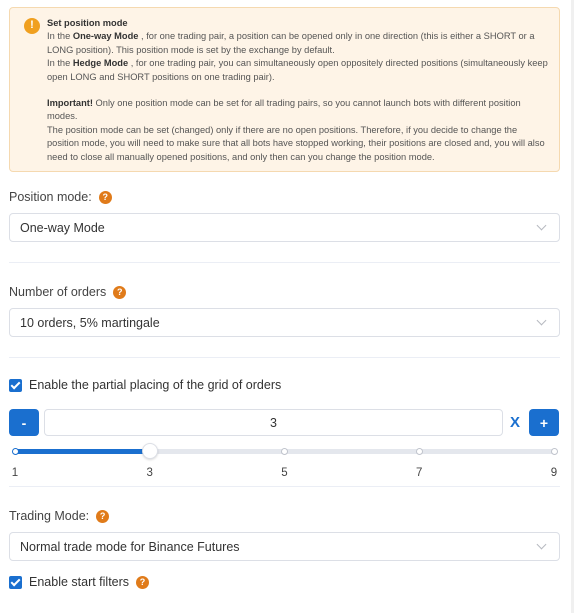 The image size is (574, 613). What do you see at coordinates (62, 227) in the screenshot?
I see `position-mode-value: One-way Mode` at bounding box center [62, 227].